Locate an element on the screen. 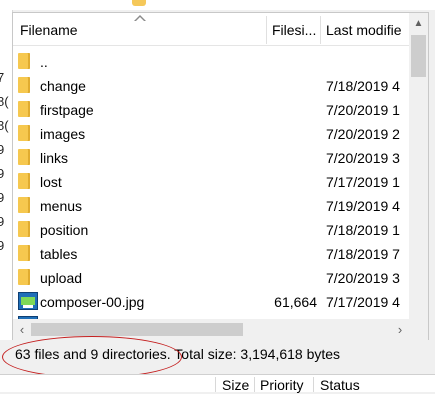 The height and width of the screenshot is (394, 435). list-item: menus 7/19/2019 4 is located at coordinates (211, 205).